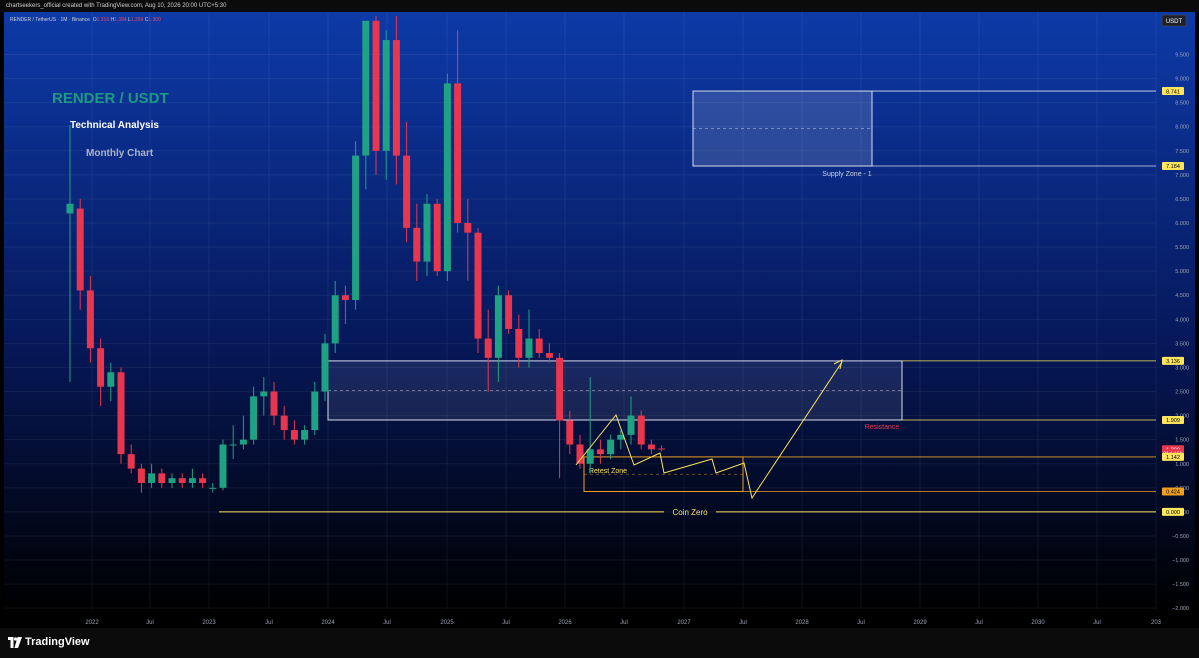  I want to click on y-tick-label: 9.000, so click(1182, 80).